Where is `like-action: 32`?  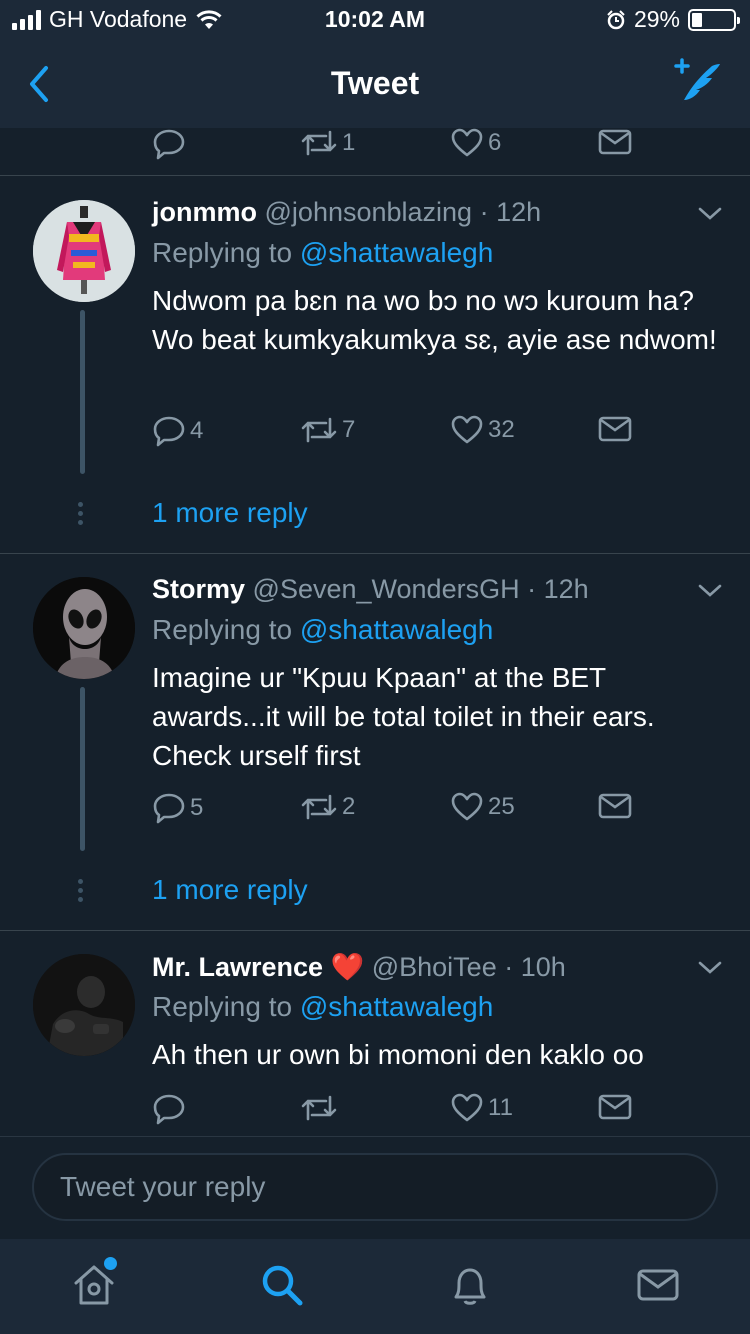 like-action: 32 is located at coordinates (482, 430).